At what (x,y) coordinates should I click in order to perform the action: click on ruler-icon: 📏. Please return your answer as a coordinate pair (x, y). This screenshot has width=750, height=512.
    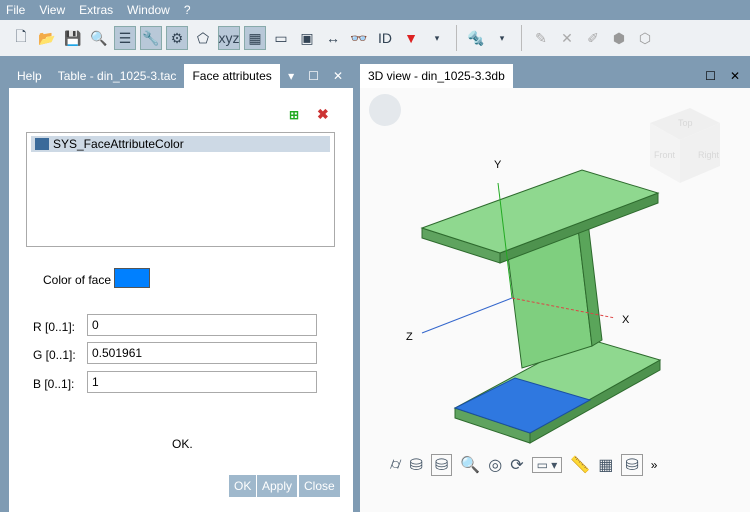
    Looking at the image, I should click on (580, 465).